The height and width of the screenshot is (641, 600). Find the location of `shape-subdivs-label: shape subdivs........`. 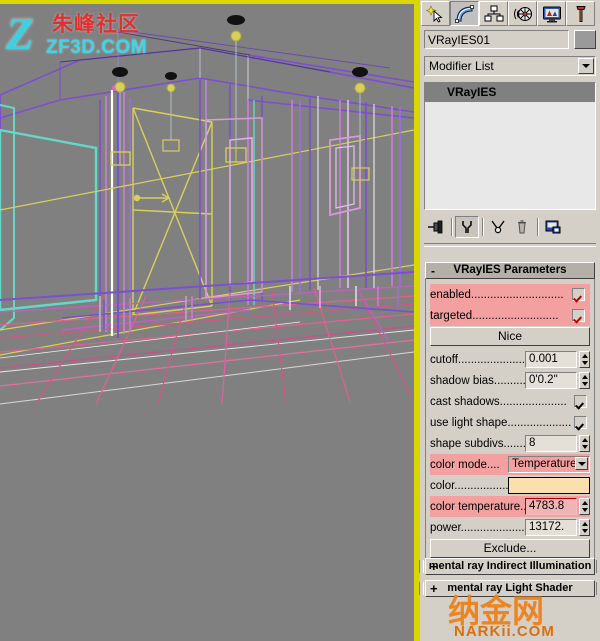

shape-subdivs-label: shape subdivs........ is located at coordinates (477, 443).